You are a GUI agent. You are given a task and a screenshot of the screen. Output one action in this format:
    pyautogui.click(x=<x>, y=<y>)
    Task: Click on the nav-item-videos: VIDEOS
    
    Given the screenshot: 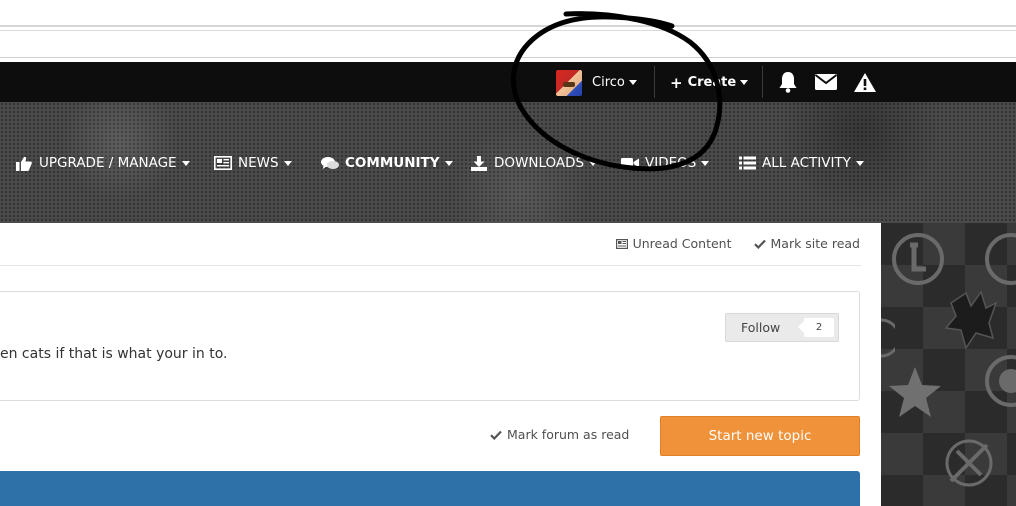 What is the action you would take?
    pyautogui.click(x=665, y=163)
    